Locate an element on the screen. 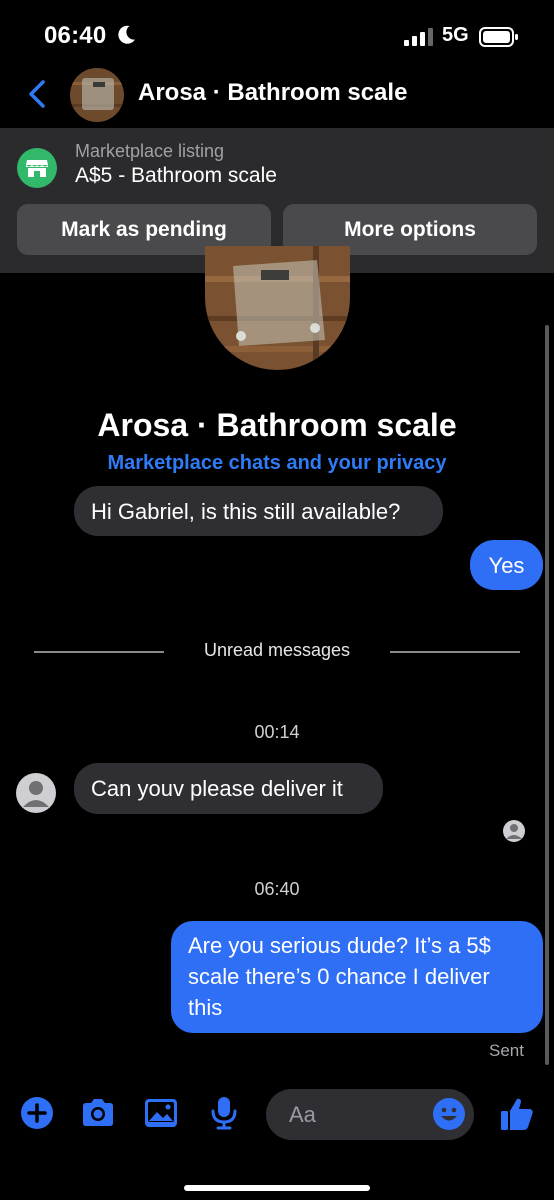 Image resolution: width=554 pixels, height=1200 pixels. conversation-title: Arosa · Bathroom scale is located at coordinates (277, 425).